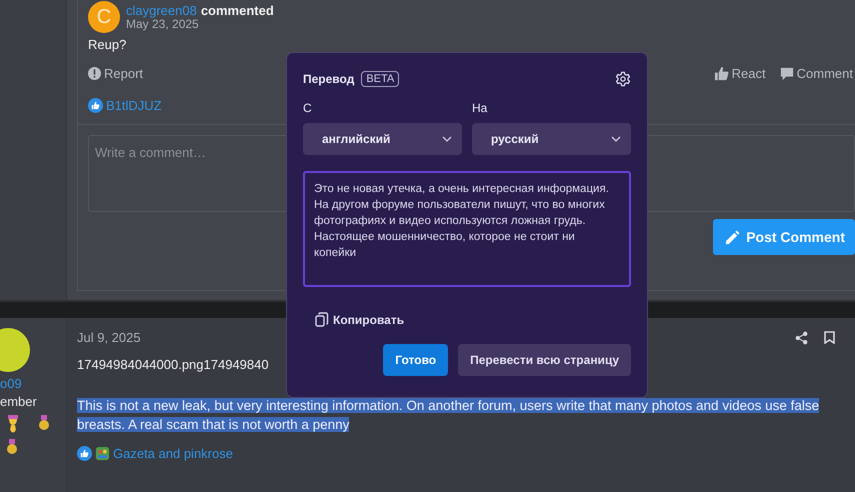 The image size is (855, 492). I want to click on comment-date: May 23, 2025, so click(163, 23).